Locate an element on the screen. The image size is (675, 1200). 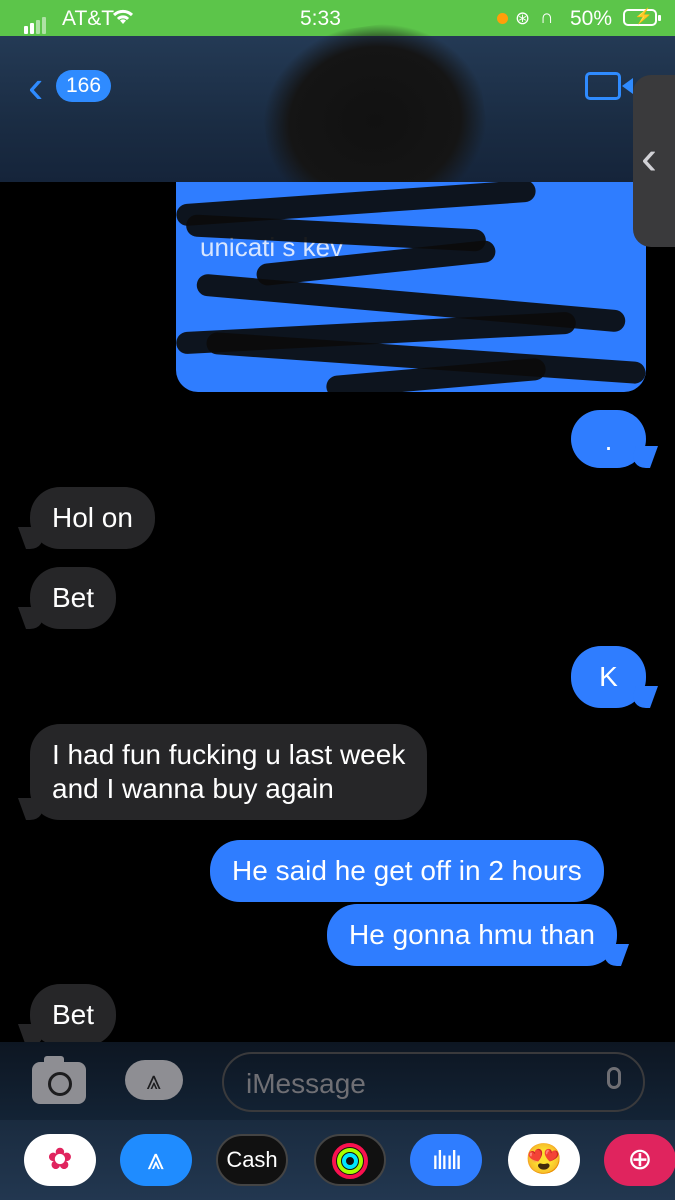
message-bubble-outgoing: . is located at coordinates (608, 439).